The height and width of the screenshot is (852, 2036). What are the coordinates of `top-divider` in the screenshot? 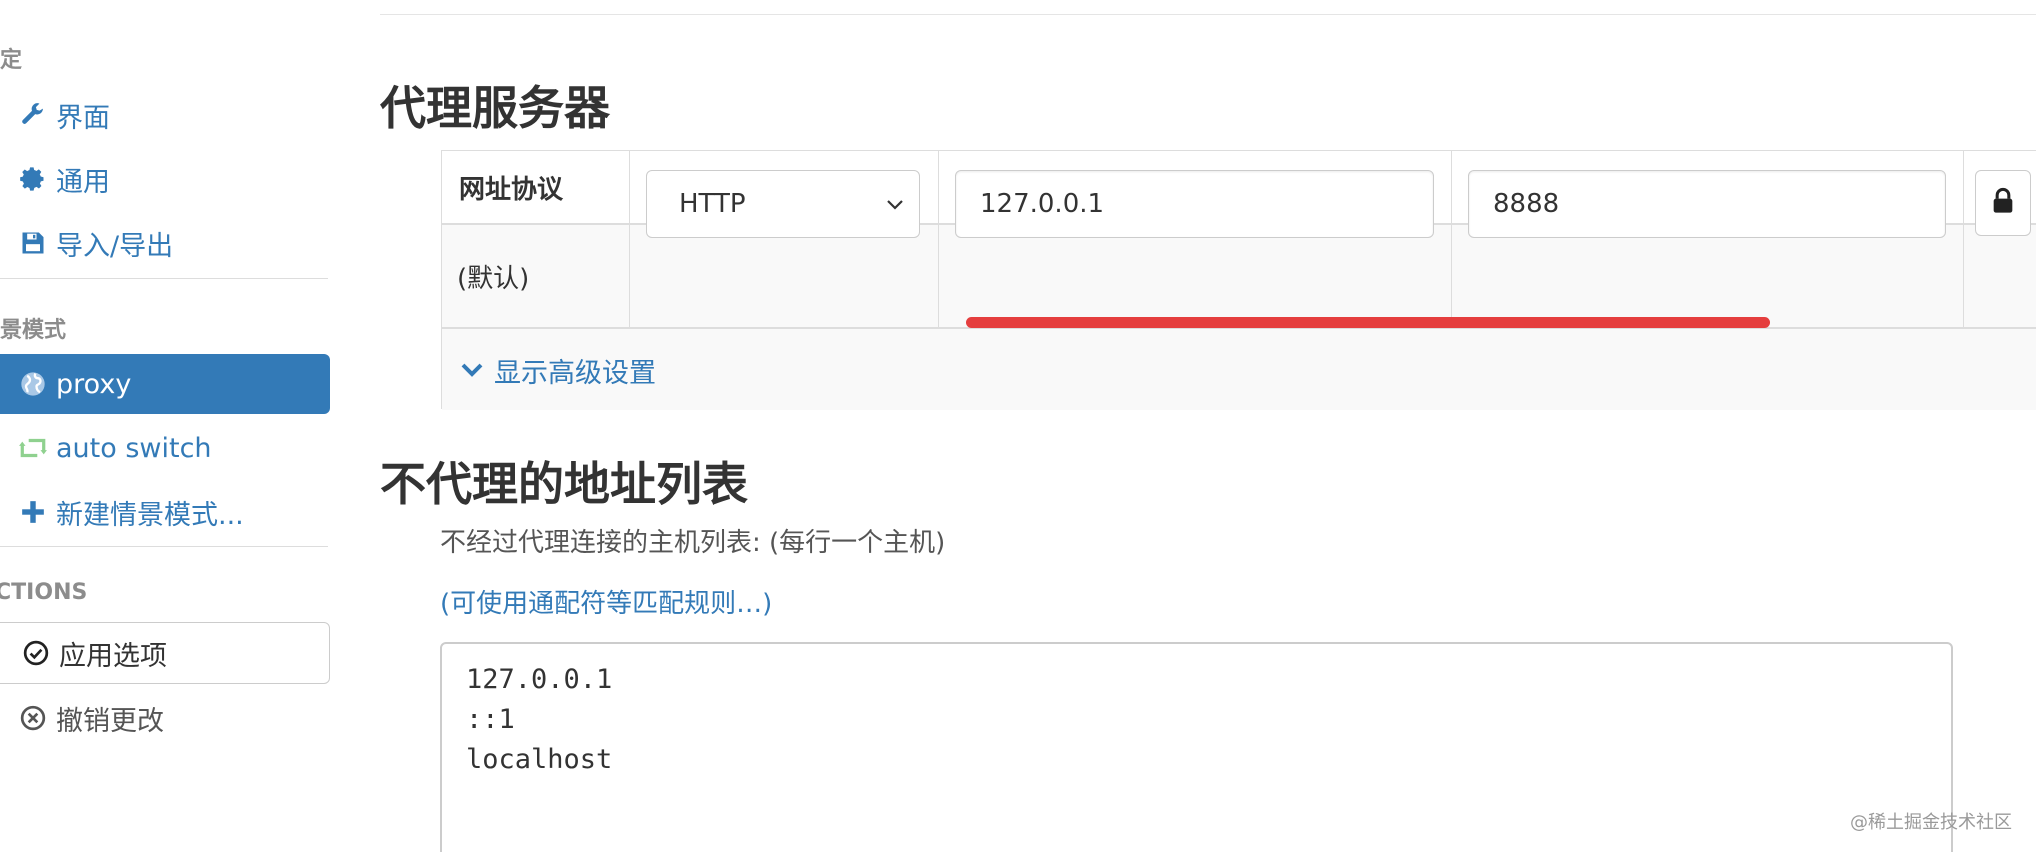 It's located at (1208, 14).